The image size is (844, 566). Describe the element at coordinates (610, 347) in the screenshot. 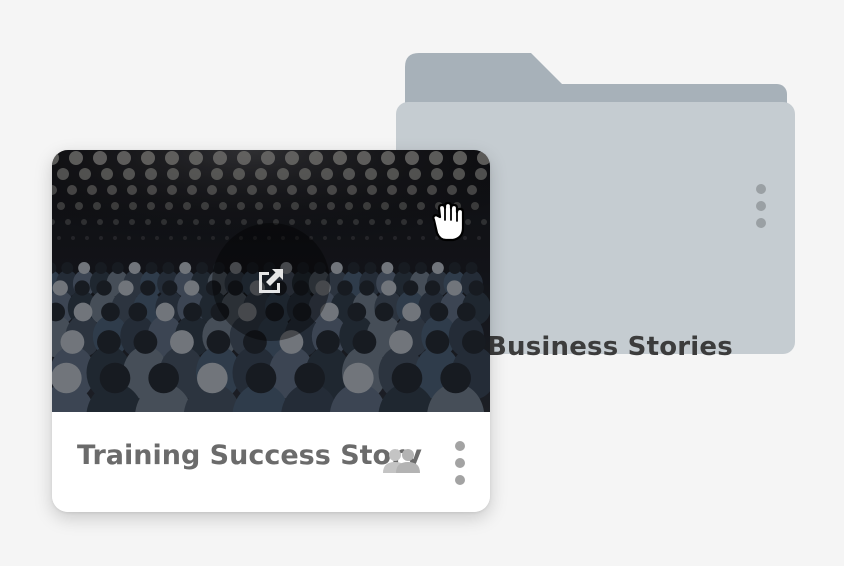

I see `folder-name: Business Stories` at that location.